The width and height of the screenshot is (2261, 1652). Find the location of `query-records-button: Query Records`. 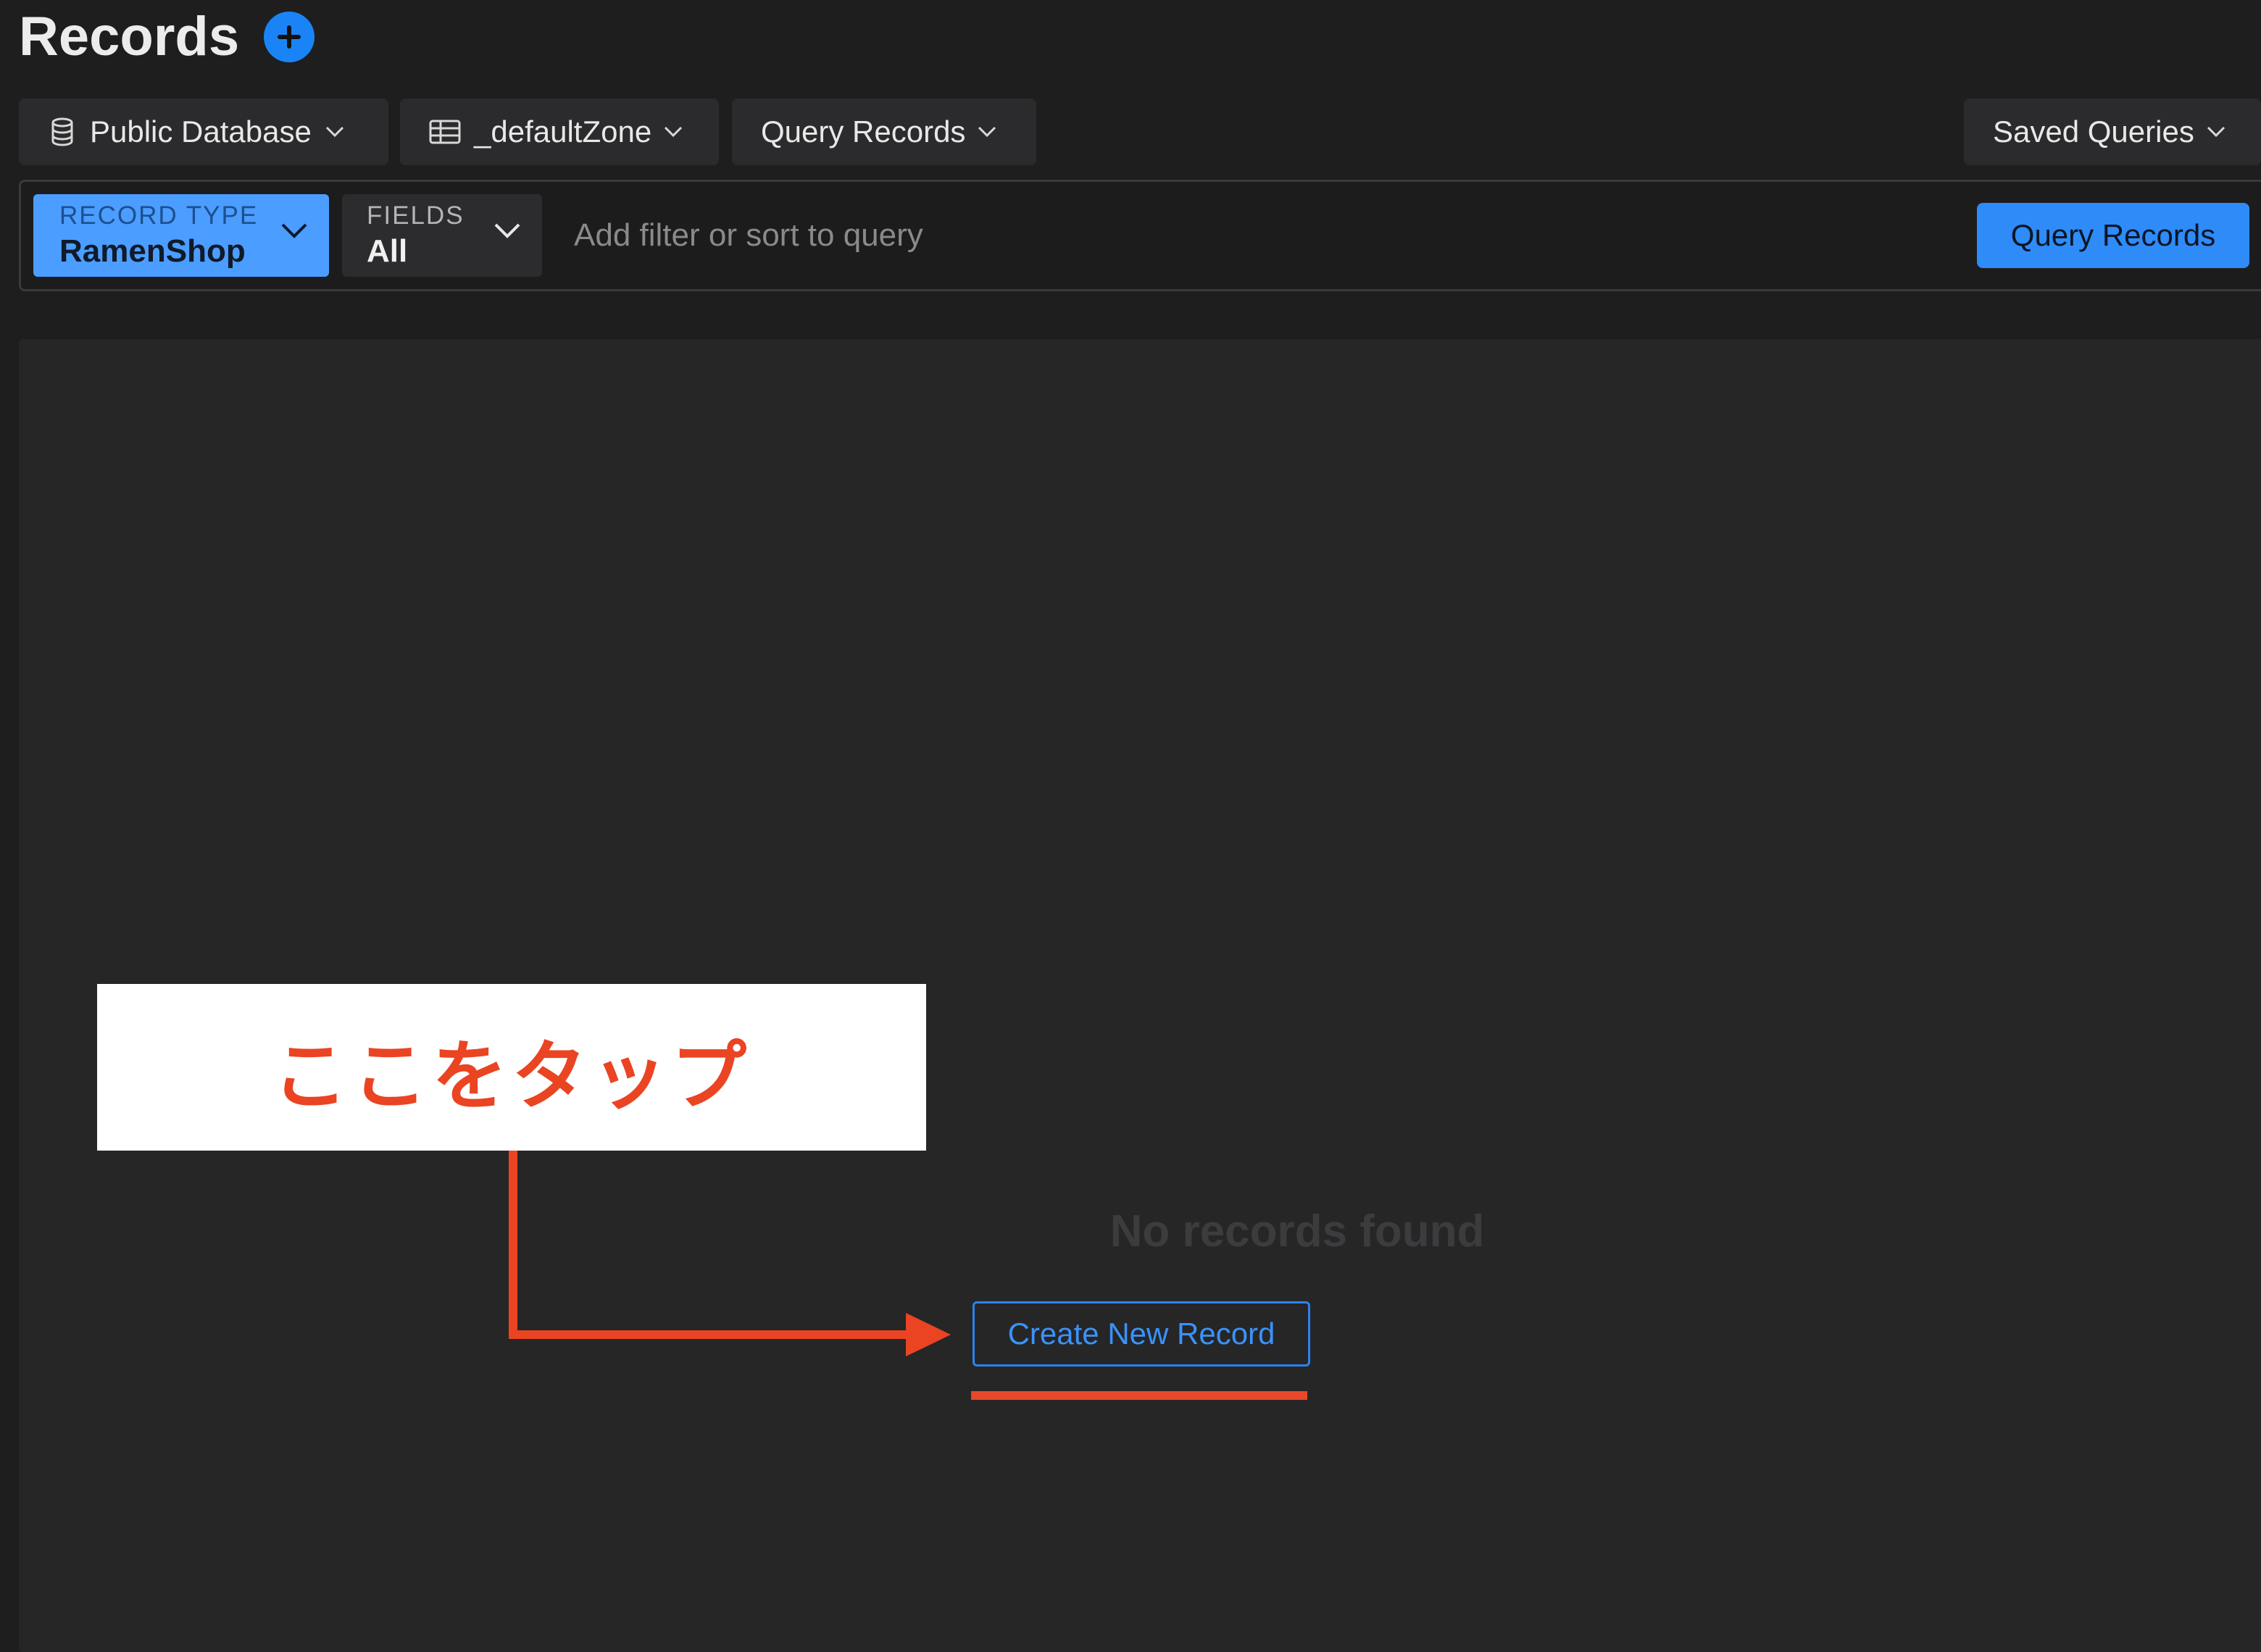

query-records-button: Query Records is located at coordinates (2113, 235).